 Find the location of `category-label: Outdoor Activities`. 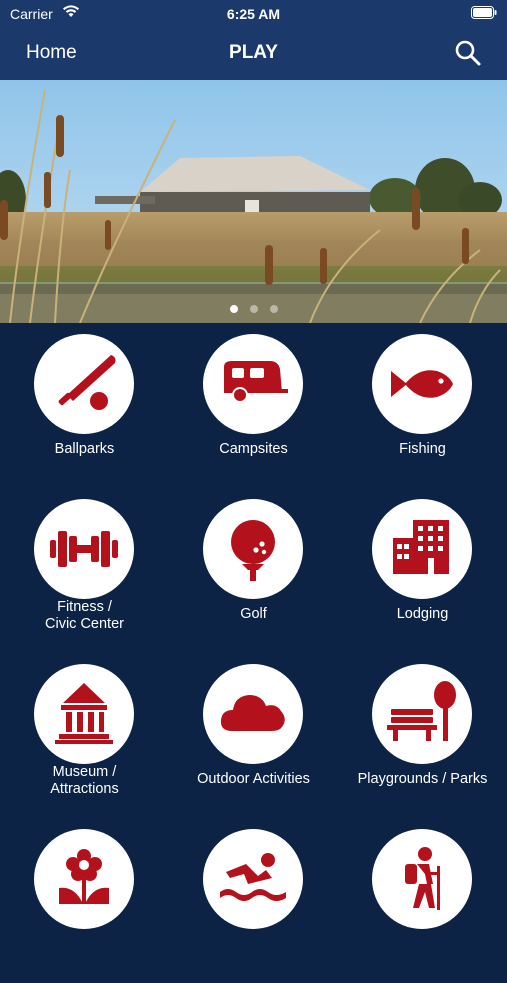

category-label: Outdoor Activities is located at coordinates (253, 779).